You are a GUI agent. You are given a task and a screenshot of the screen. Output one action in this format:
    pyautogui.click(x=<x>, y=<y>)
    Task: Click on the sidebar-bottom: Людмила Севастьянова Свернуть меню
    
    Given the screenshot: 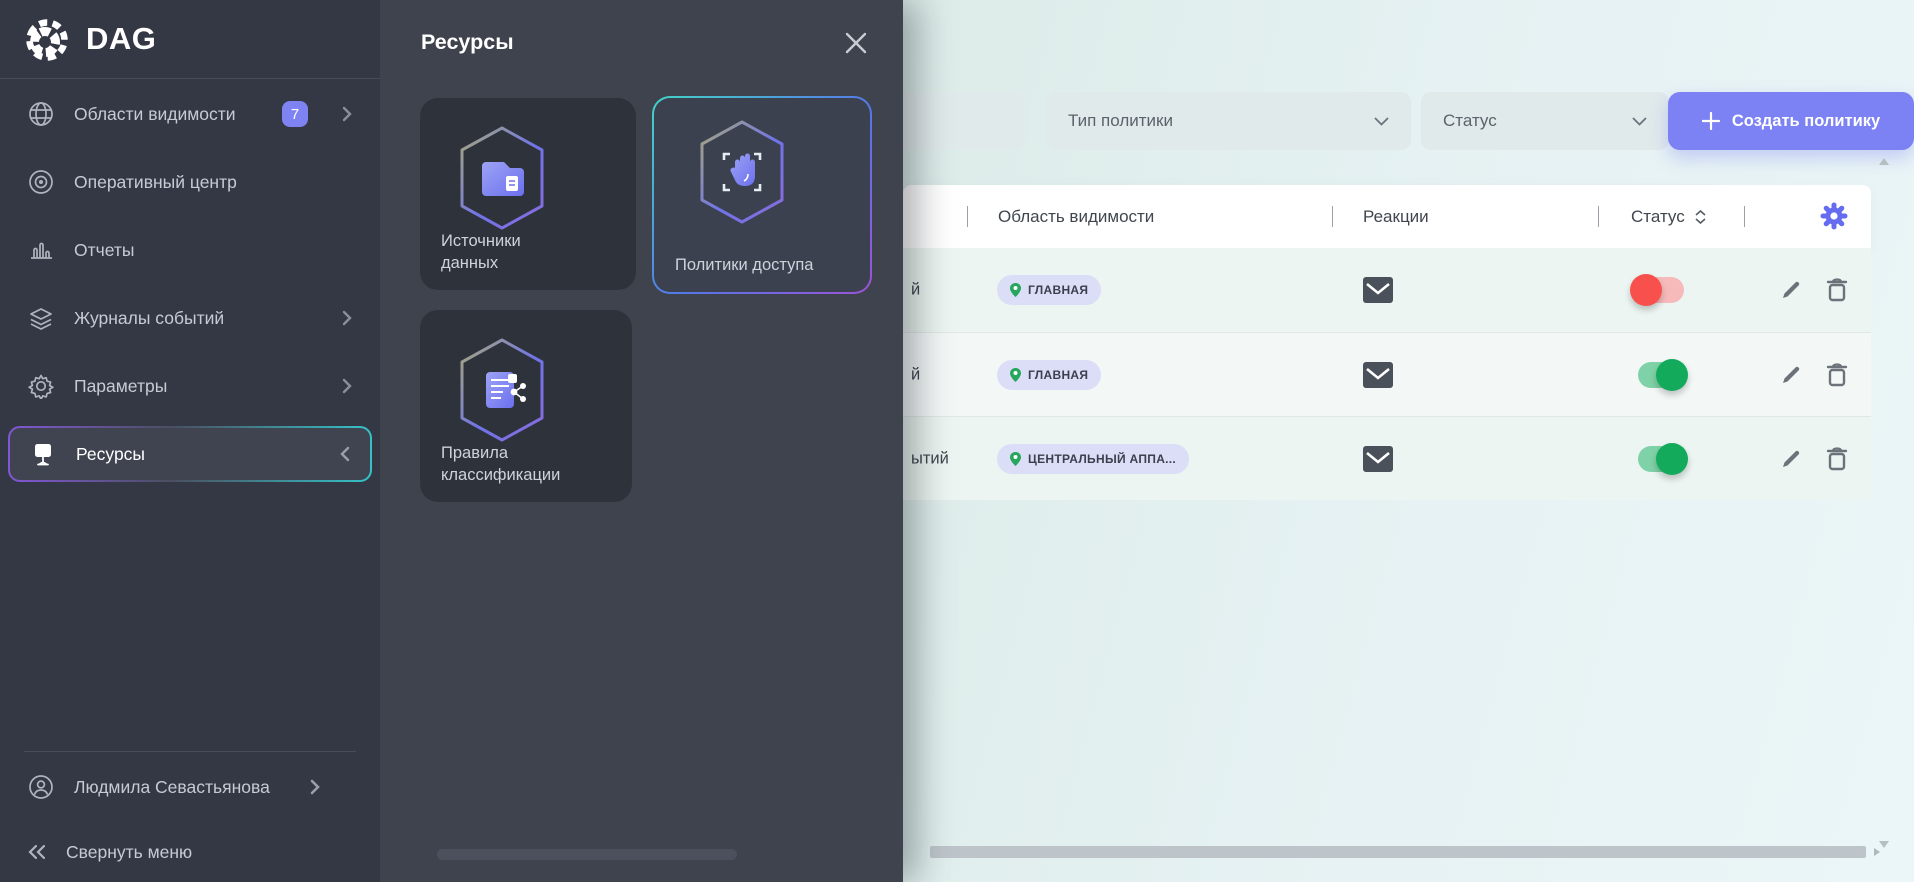 What is the action you would take?
    pyautogui.click(x=190, y=816)
    